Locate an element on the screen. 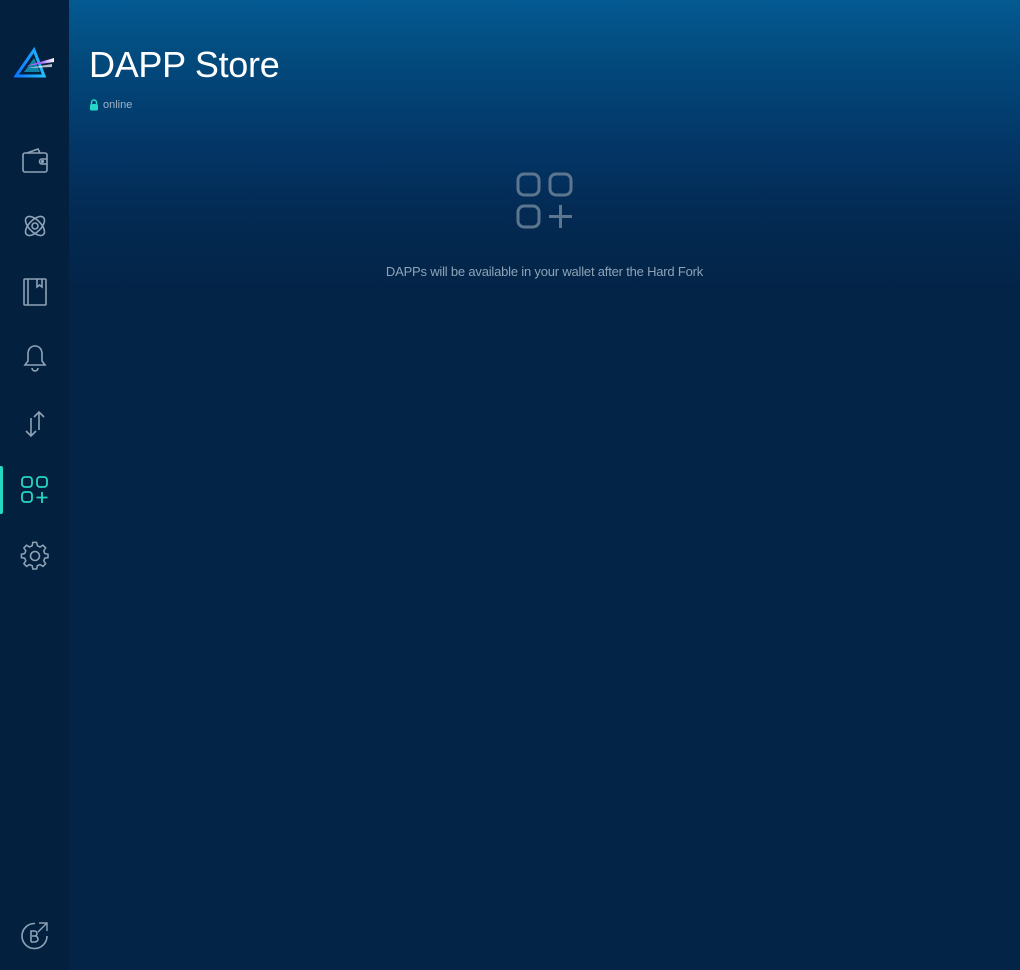 The image size is (1020, 970). sidebar-item-address-book is located at coordinates (34, 292).